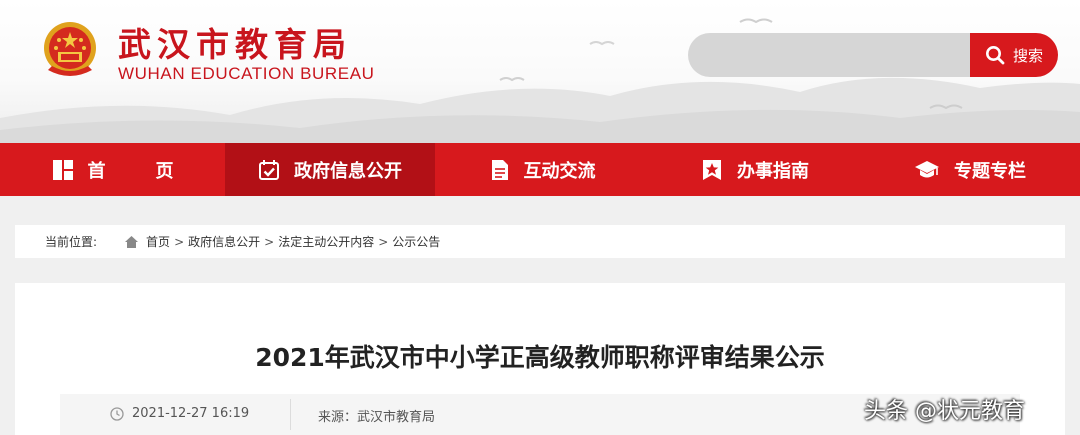 This screenshot has width=1080, height=435. I want to click on breadcrumb-link-home: 首页, so click(158, 241).